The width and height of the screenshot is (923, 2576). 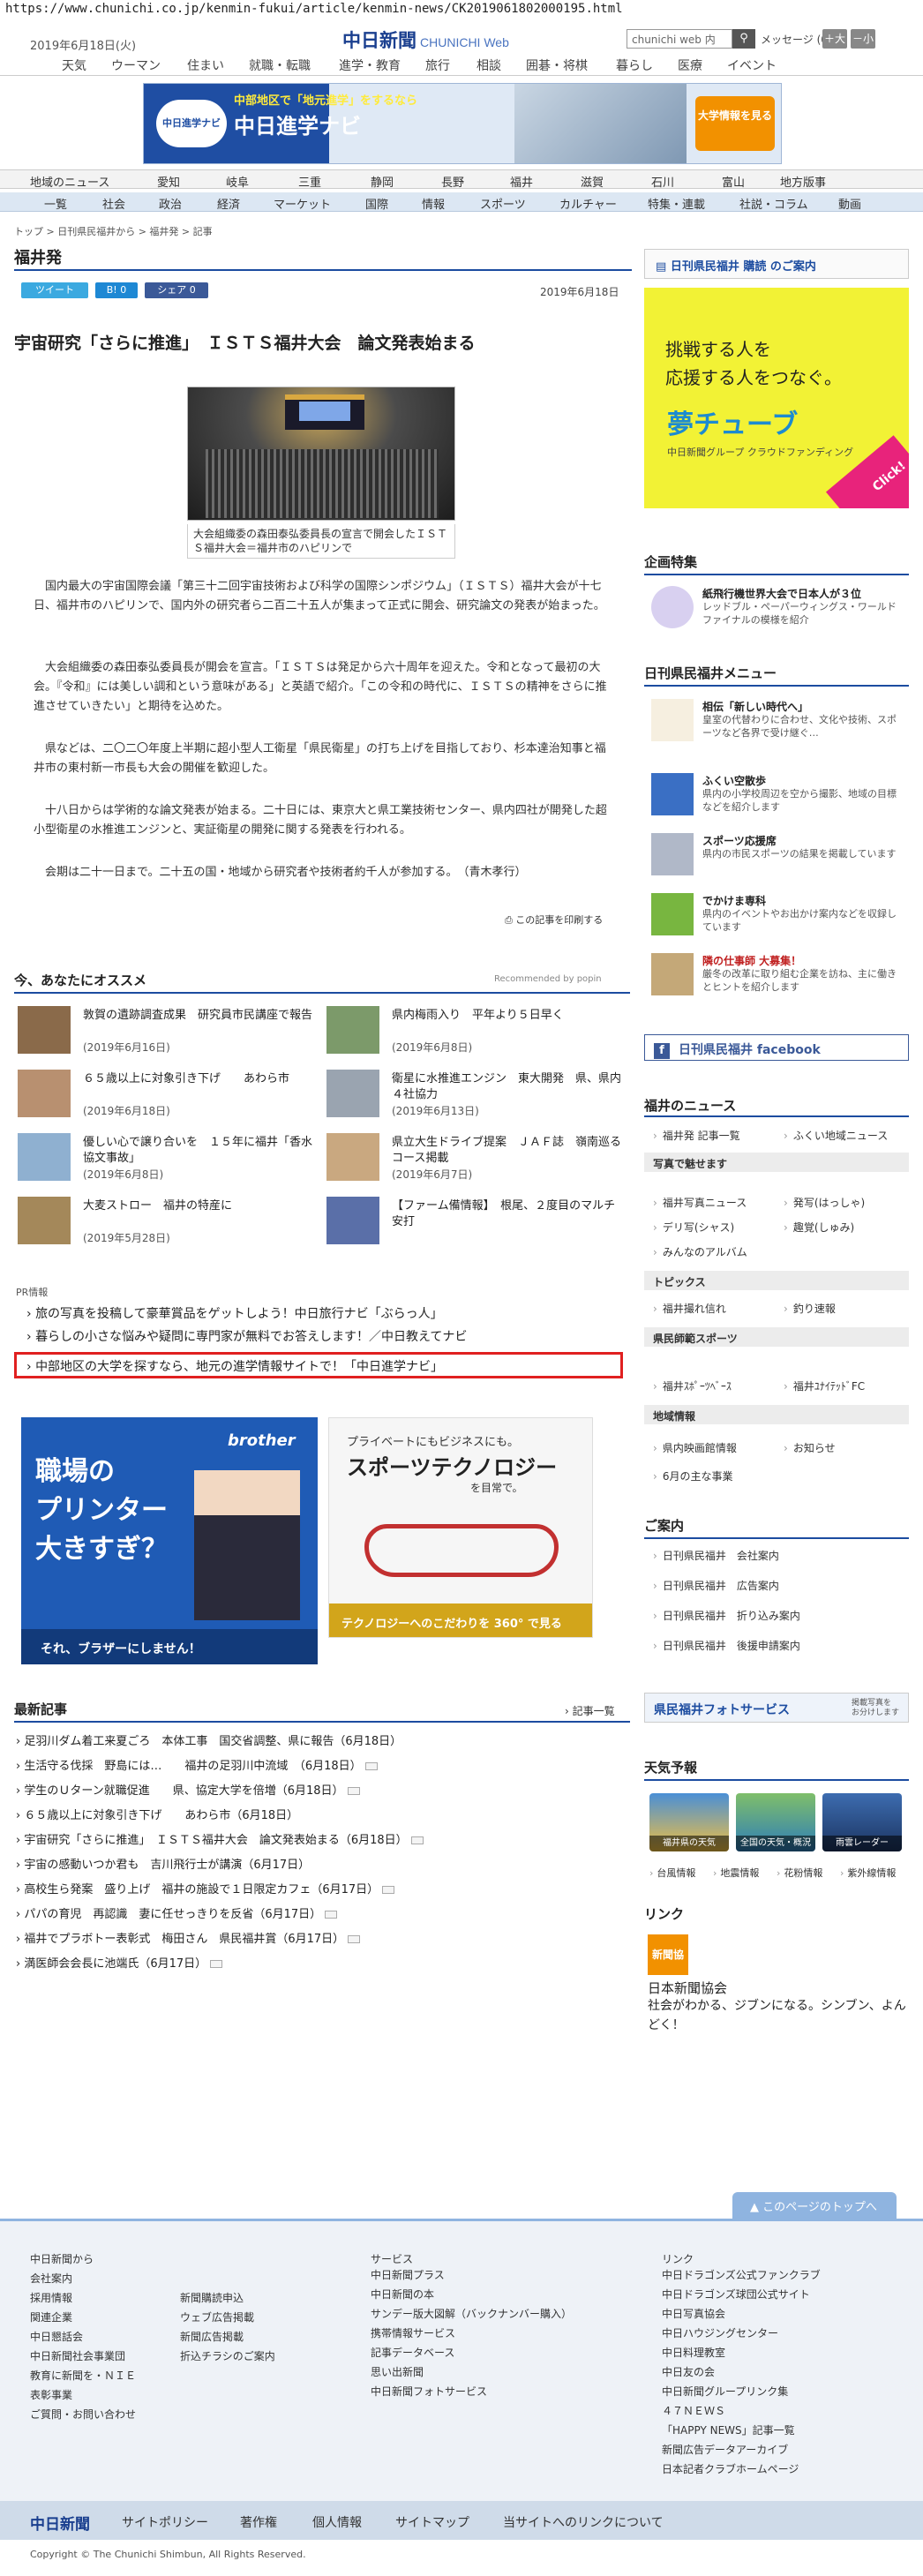 What do you see at coordinates (810, 1447) in the screenshot?
I see `region-link: お知らせ` at bounding box center [810, 1447].